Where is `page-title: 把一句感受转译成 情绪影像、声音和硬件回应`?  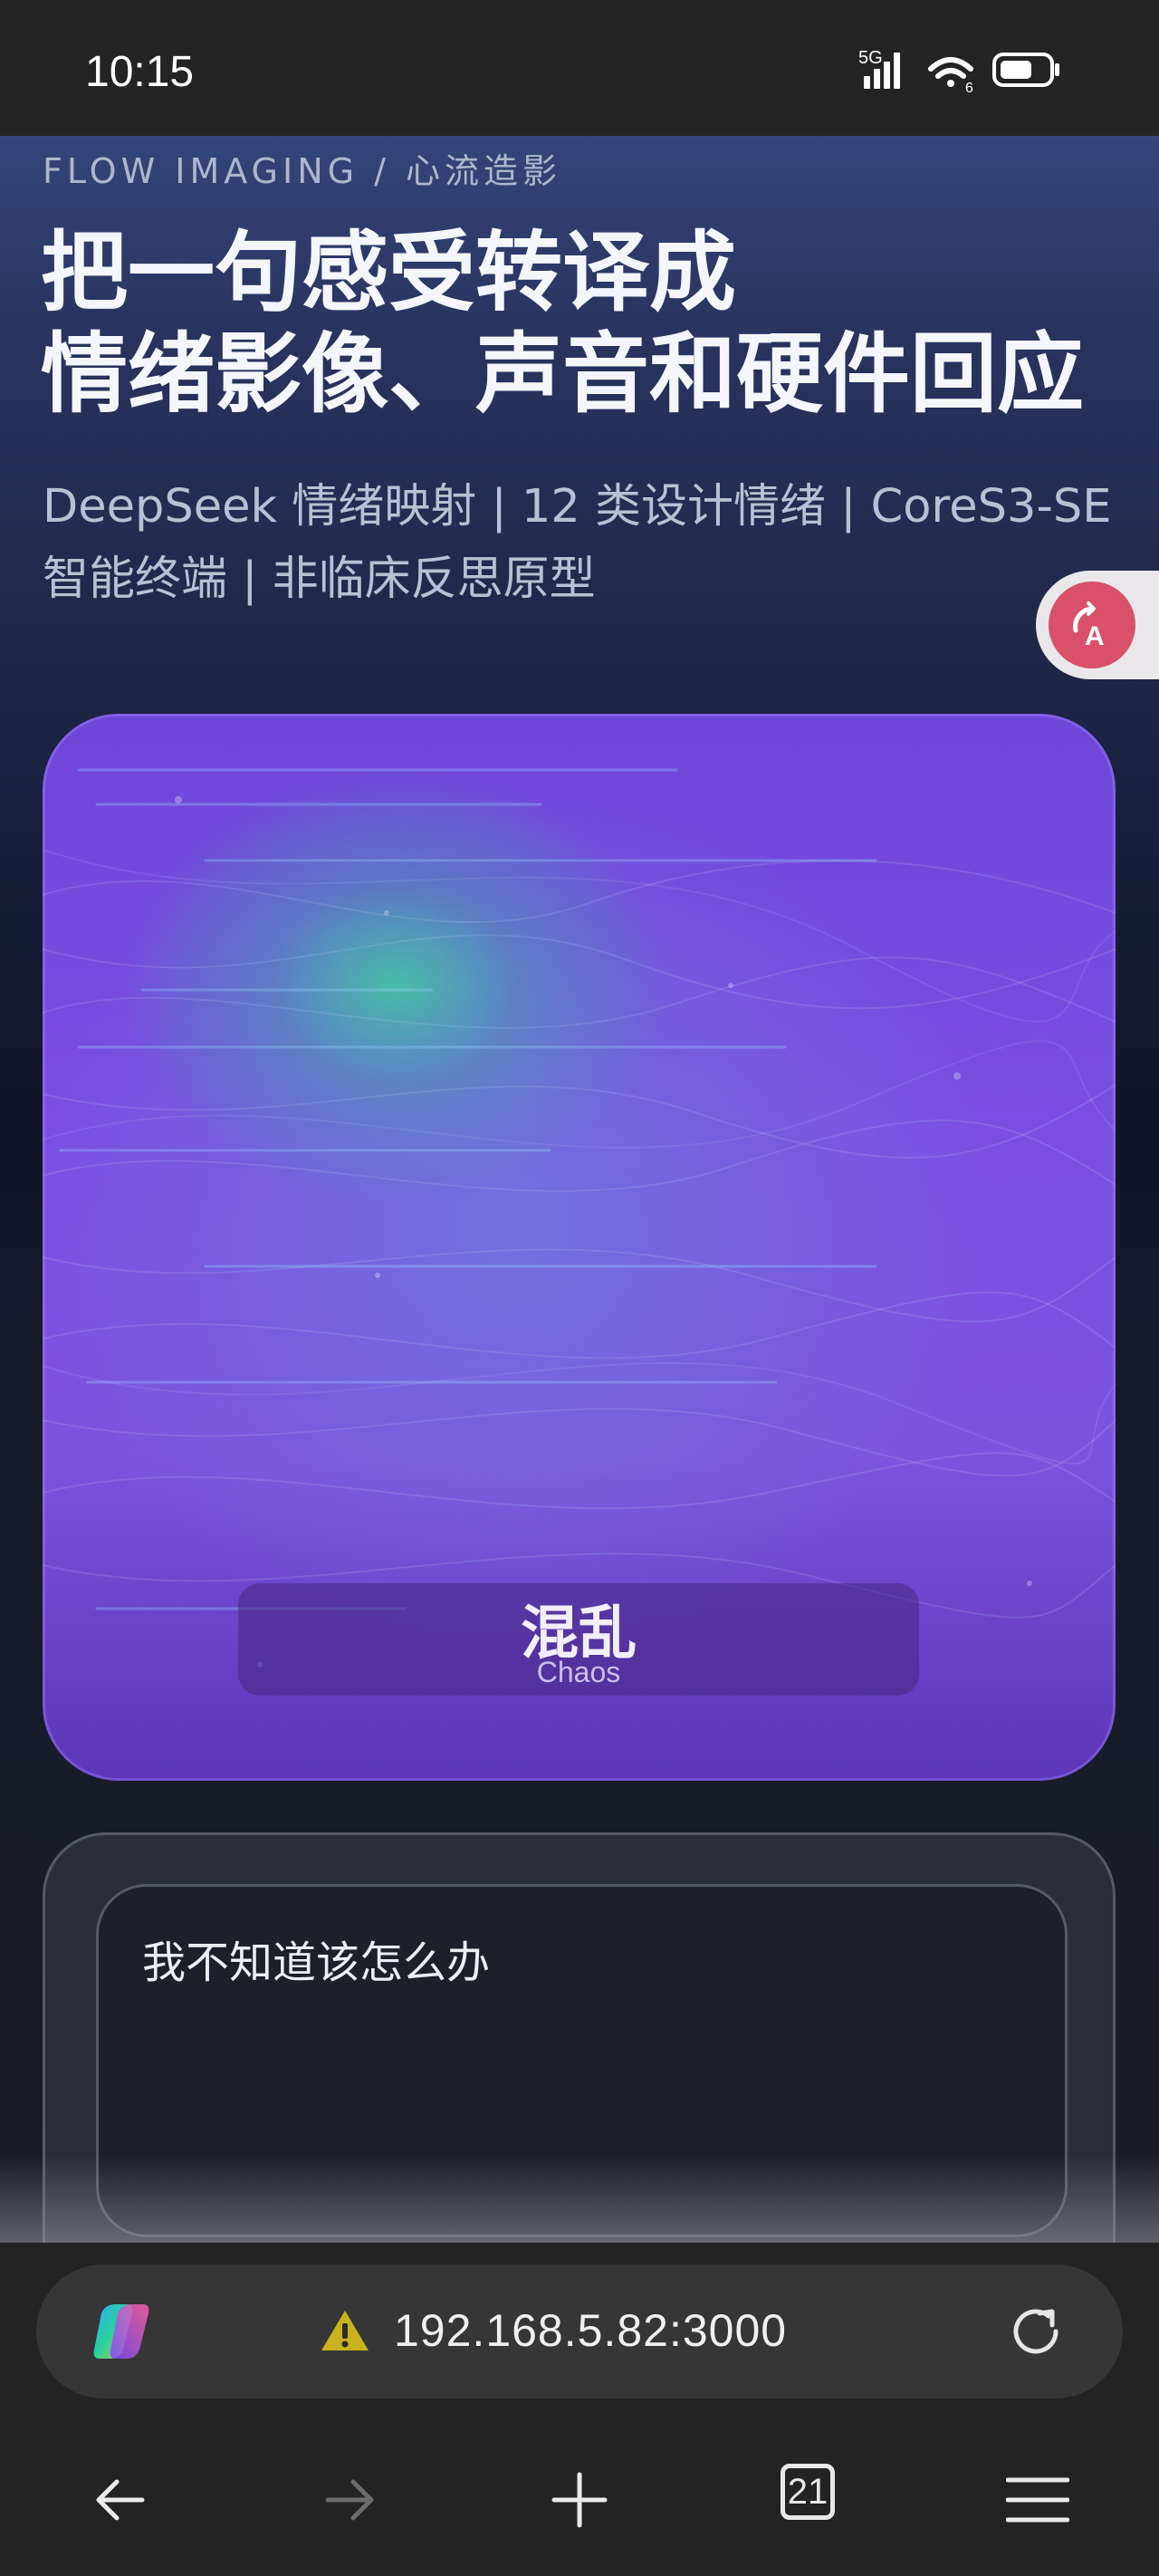 page-title: 把一句感受转译成 情绪影像、声音和硬件回应 is located at coordinates (584, 323).